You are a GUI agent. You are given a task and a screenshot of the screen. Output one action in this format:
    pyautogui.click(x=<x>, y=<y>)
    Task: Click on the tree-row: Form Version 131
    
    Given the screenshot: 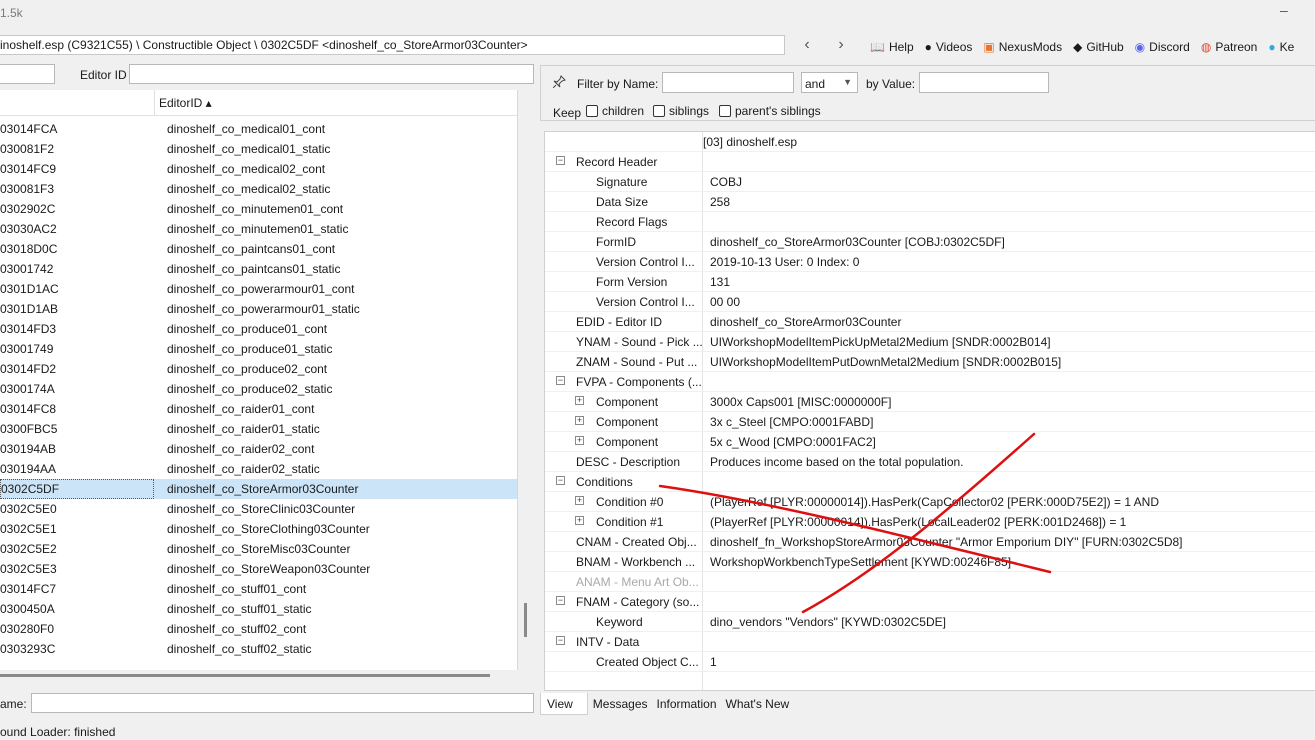 What is the action you would take?
    pyautogui.click(x=930, y=282)
    